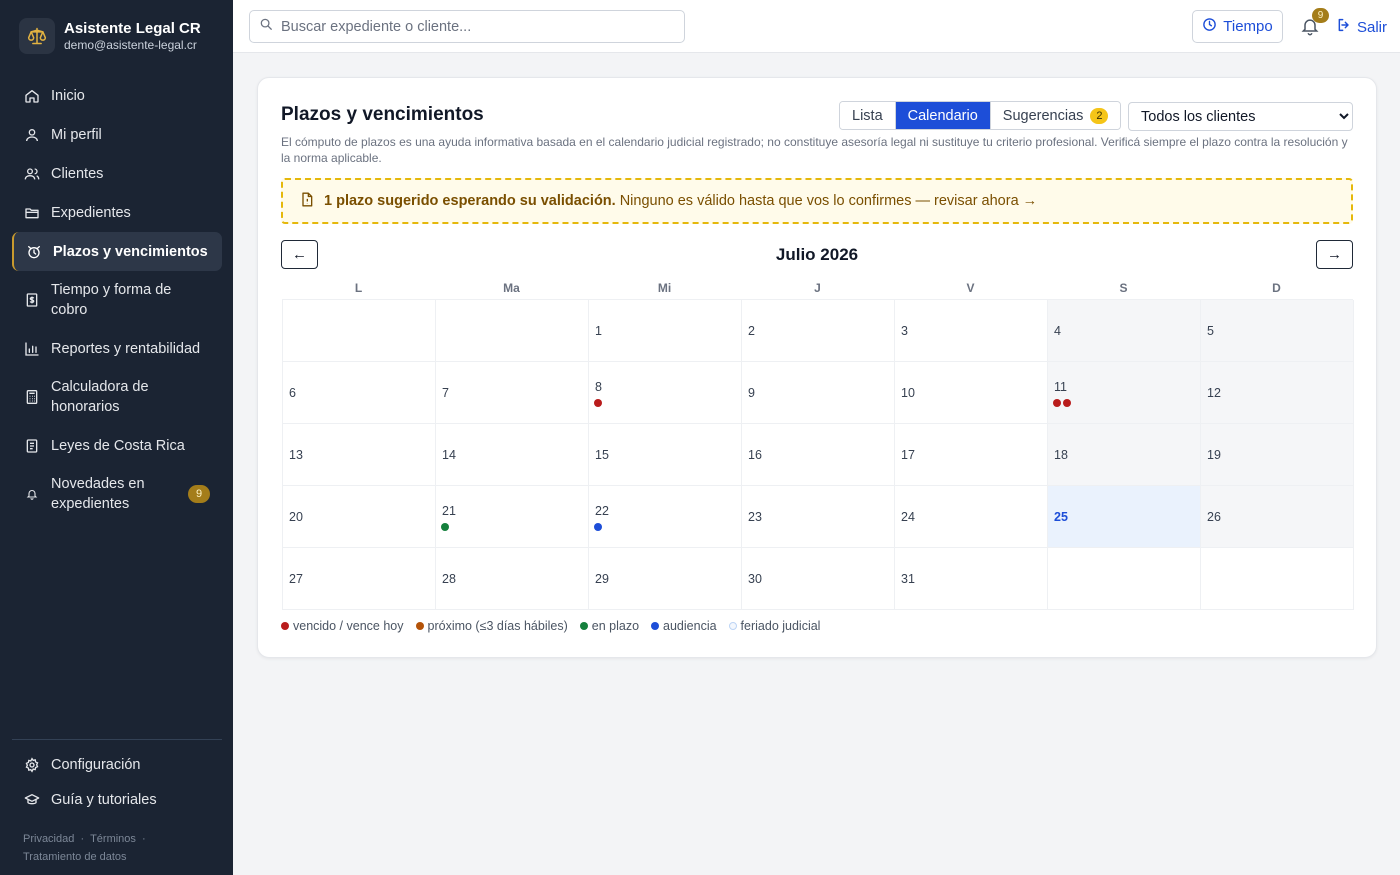  Describe the element at coordinates (296, 579) in the screenshot. I see `day-number: 27` at that location.